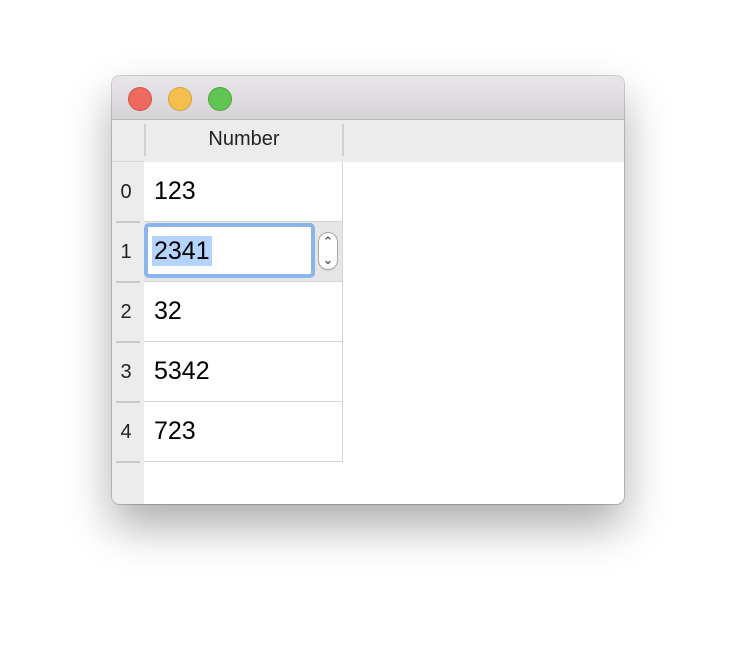  I want to click on value-stepper: ⌃ ⌄, so click(328, 251).